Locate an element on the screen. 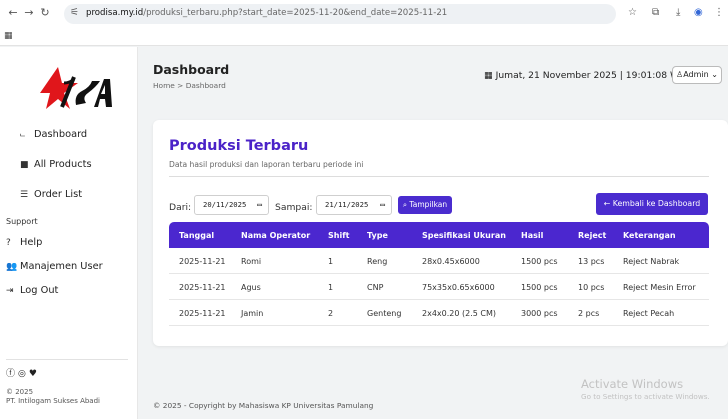 The width and height of the screenshot is (728, 419). column-header: Hasil is located at coordinates (532, 235).